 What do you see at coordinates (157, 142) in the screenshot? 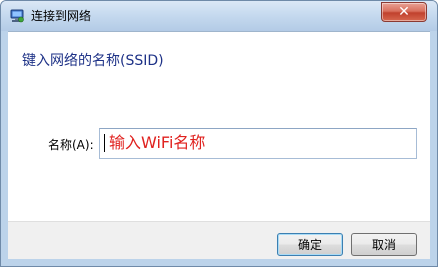
I see `ssid-input-value: 输入WiFi名称` at bounding box center [157, 142].